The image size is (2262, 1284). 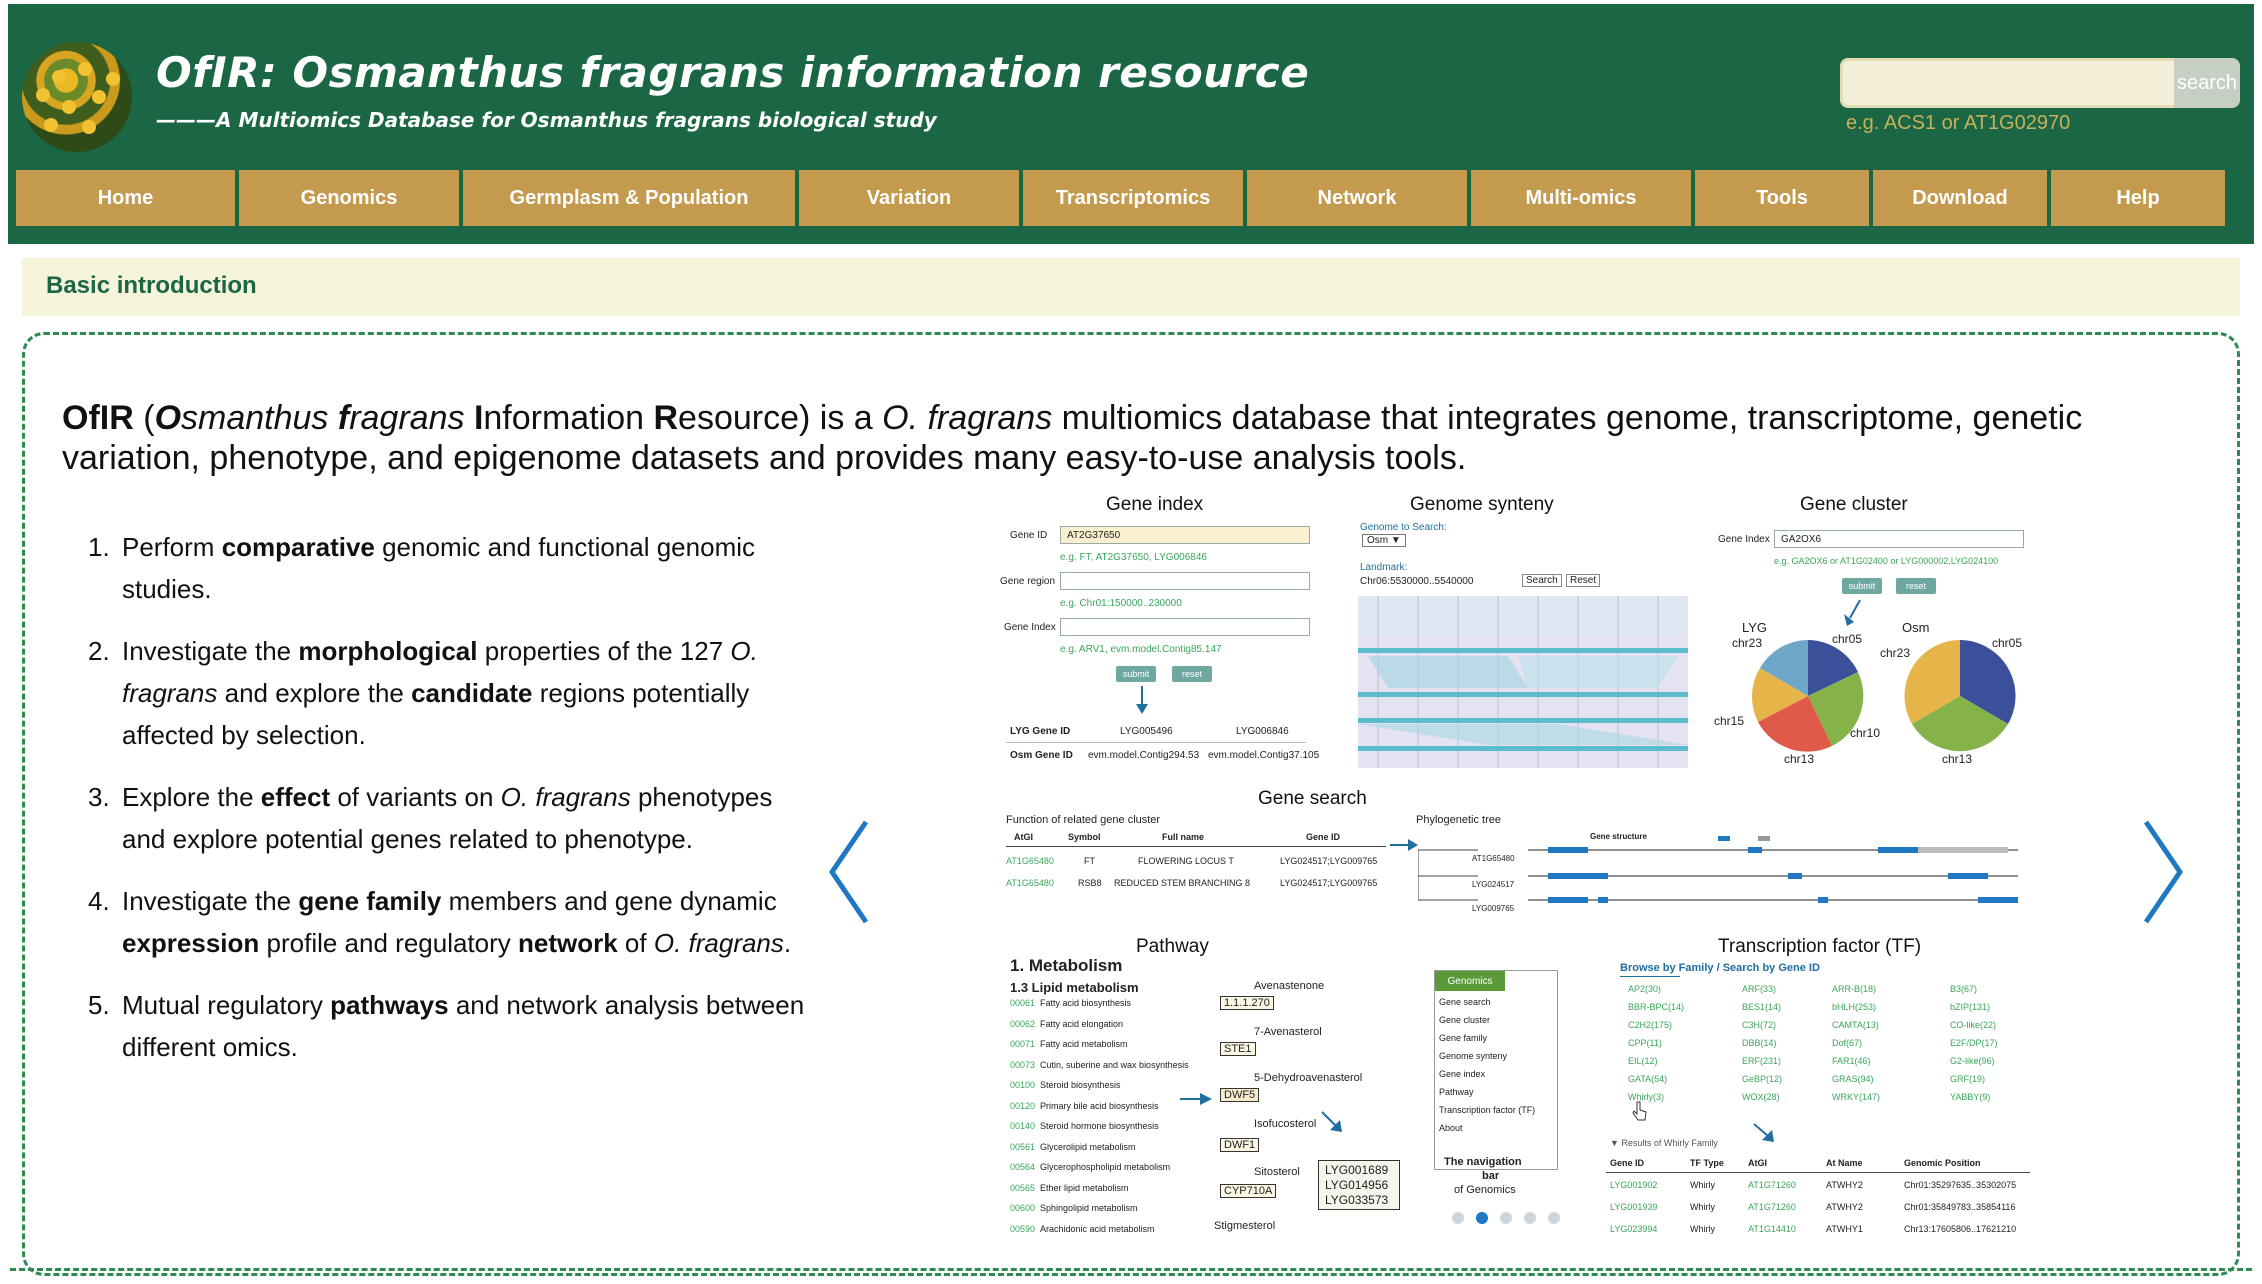 What do you see at coordinates (1084, 1044) in the screenshot?
I see `pathway-name: Fatty acid metabolism` at bounding box center [1084, 1044].